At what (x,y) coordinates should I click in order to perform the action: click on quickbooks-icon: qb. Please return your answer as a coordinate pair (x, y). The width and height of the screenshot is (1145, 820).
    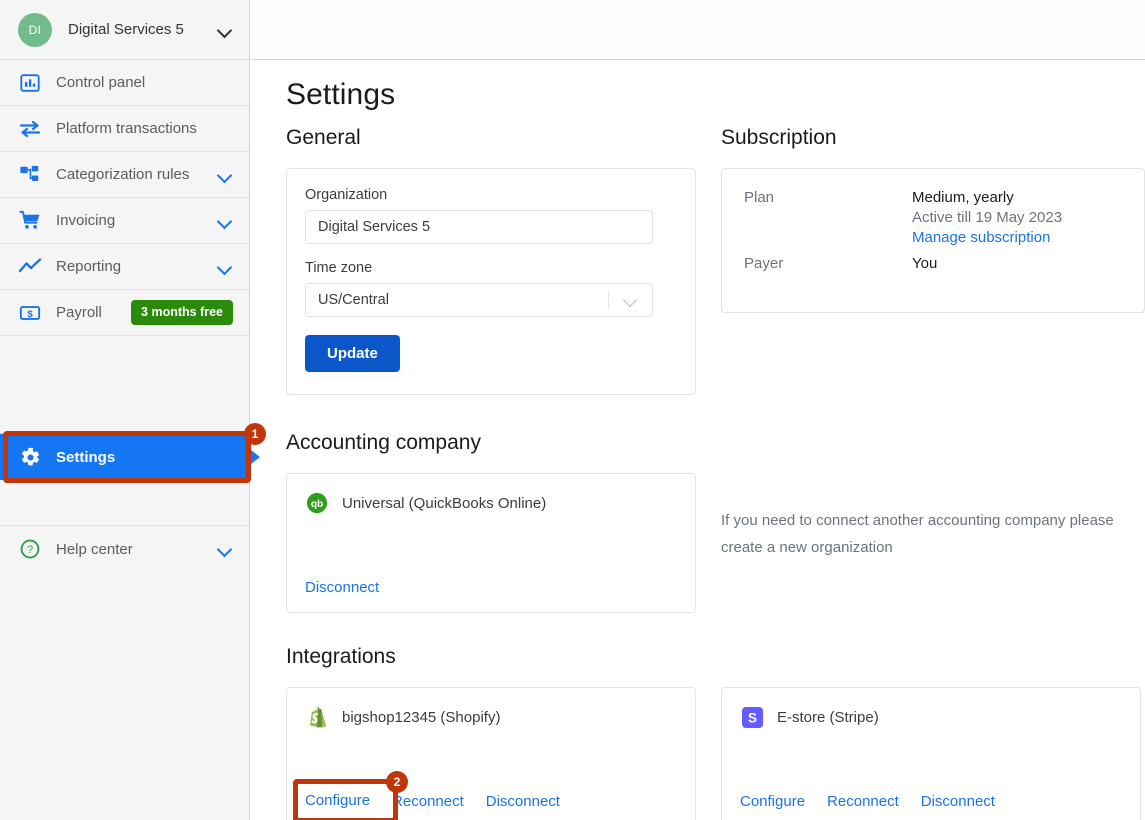
    Looking at the image, I should click on (317, 503).